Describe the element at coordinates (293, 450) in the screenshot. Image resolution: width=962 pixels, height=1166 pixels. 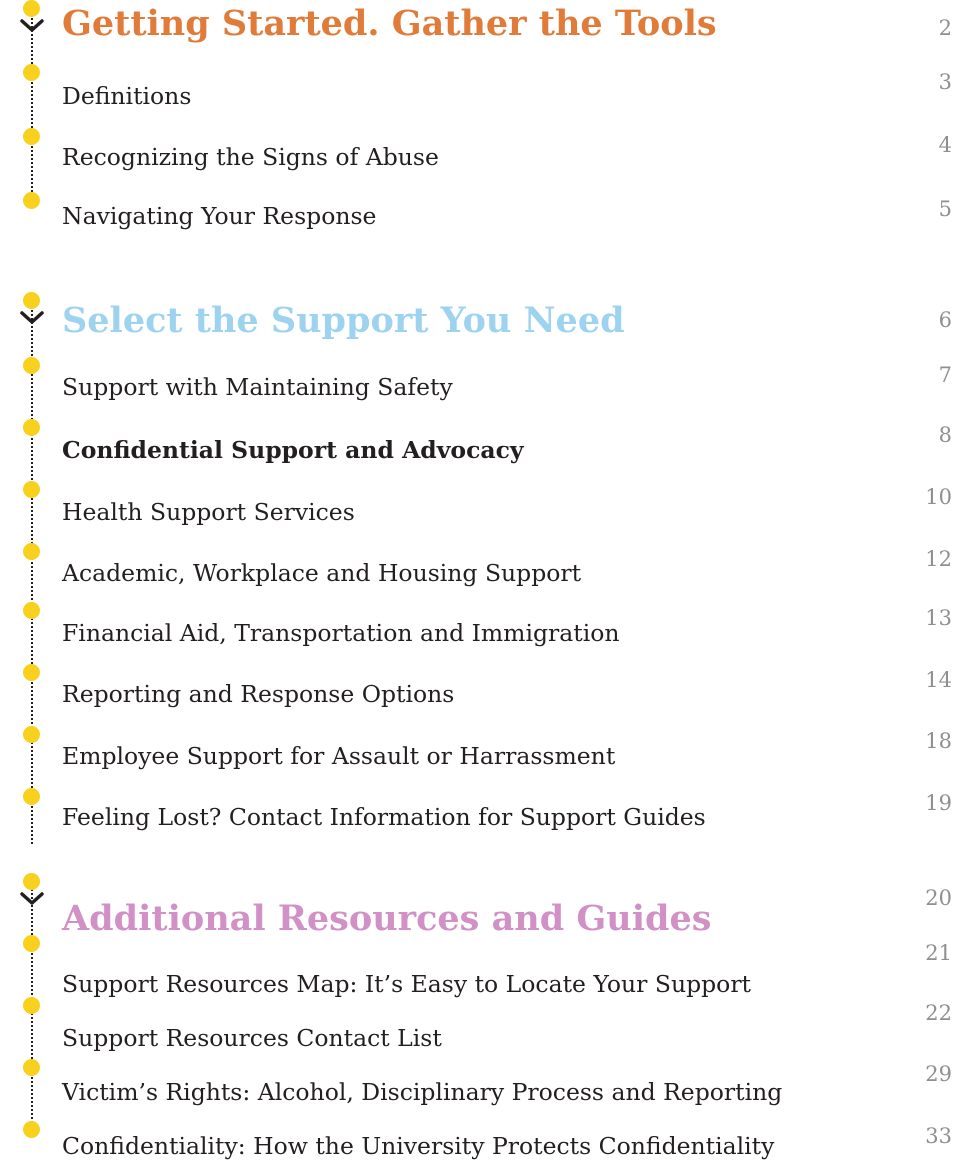
I see `toc-entry: Confidential Support and Advocacy` at that location.